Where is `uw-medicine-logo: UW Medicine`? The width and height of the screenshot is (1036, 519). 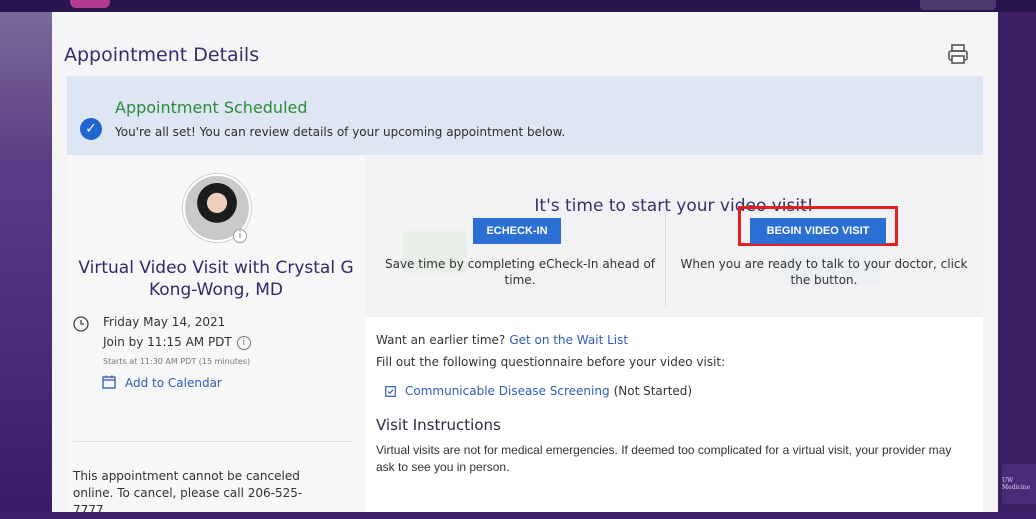
uw-medicine-logo: UW Medicine is located at coordinates (1019, 484).